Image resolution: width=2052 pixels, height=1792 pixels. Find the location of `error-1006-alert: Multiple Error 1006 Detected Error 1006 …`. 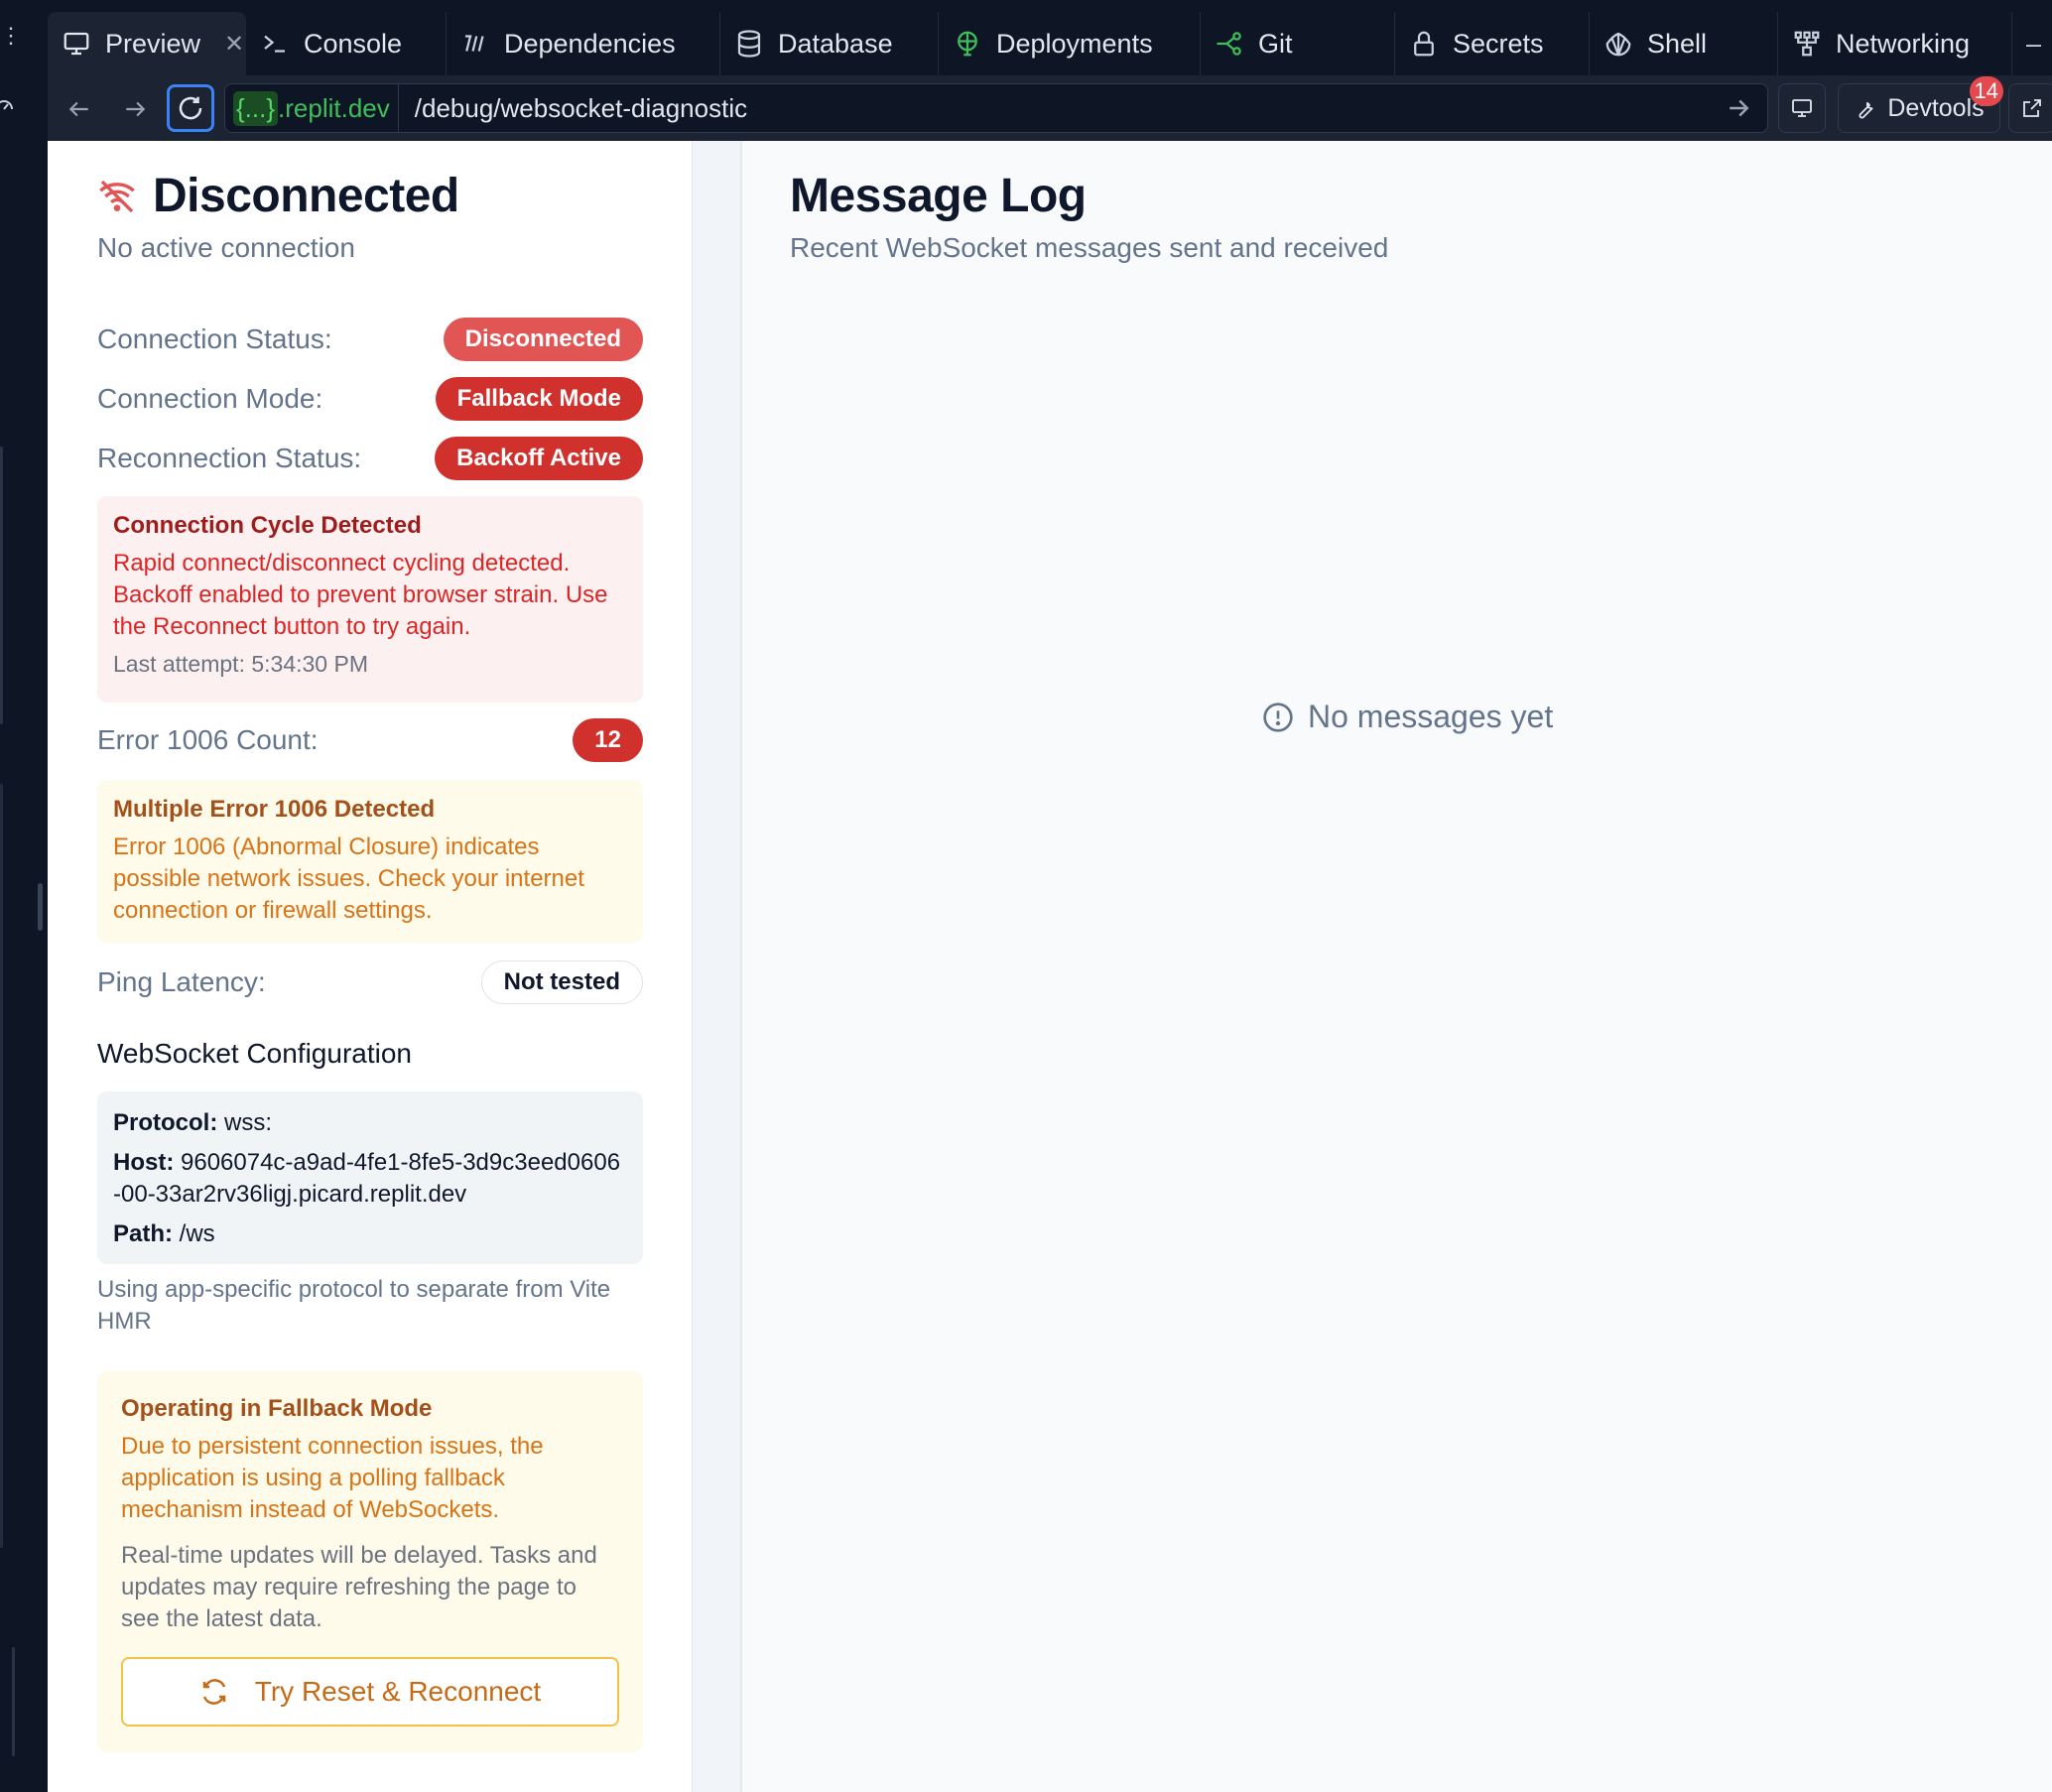

error-1006-alert: Multiple Error 1006 Detected Error 1006 … is located at coordinates (370, 861).